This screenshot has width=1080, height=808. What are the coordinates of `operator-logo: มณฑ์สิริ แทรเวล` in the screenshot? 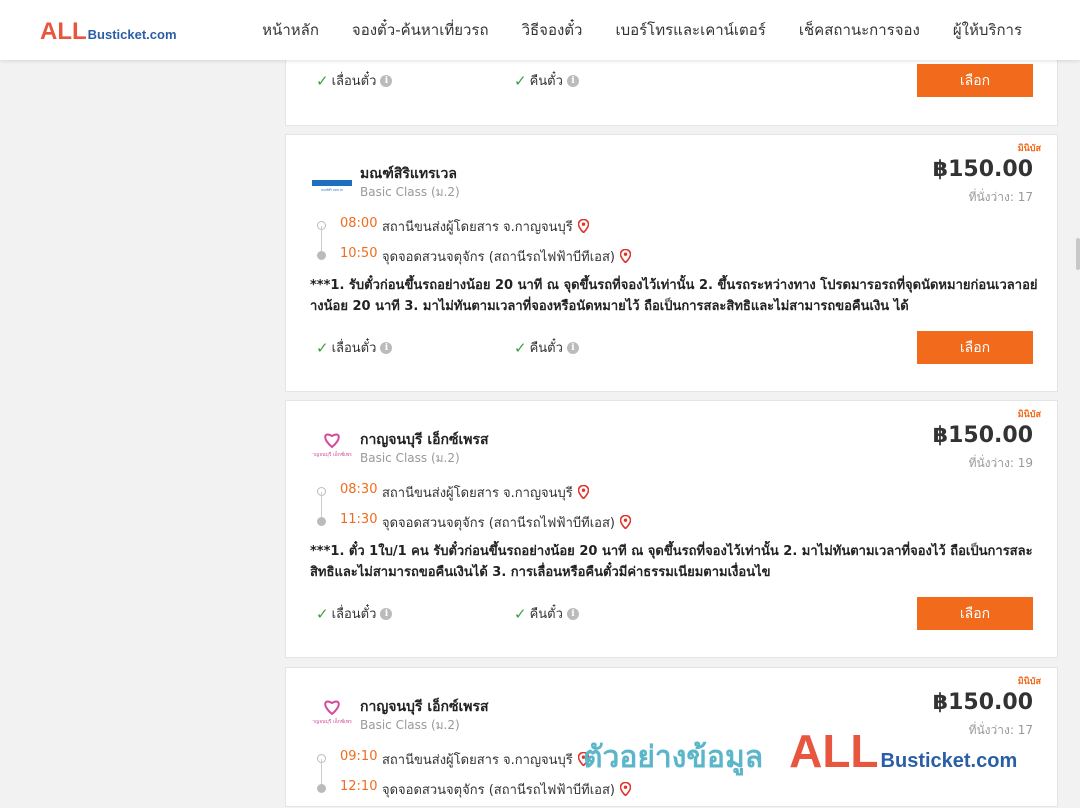 It's located at (332, 184).